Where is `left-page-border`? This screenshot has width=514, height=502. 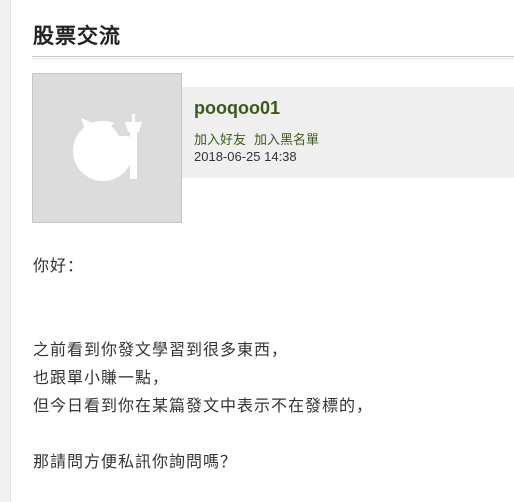
left-page-border is located at coordinates (5, 251).